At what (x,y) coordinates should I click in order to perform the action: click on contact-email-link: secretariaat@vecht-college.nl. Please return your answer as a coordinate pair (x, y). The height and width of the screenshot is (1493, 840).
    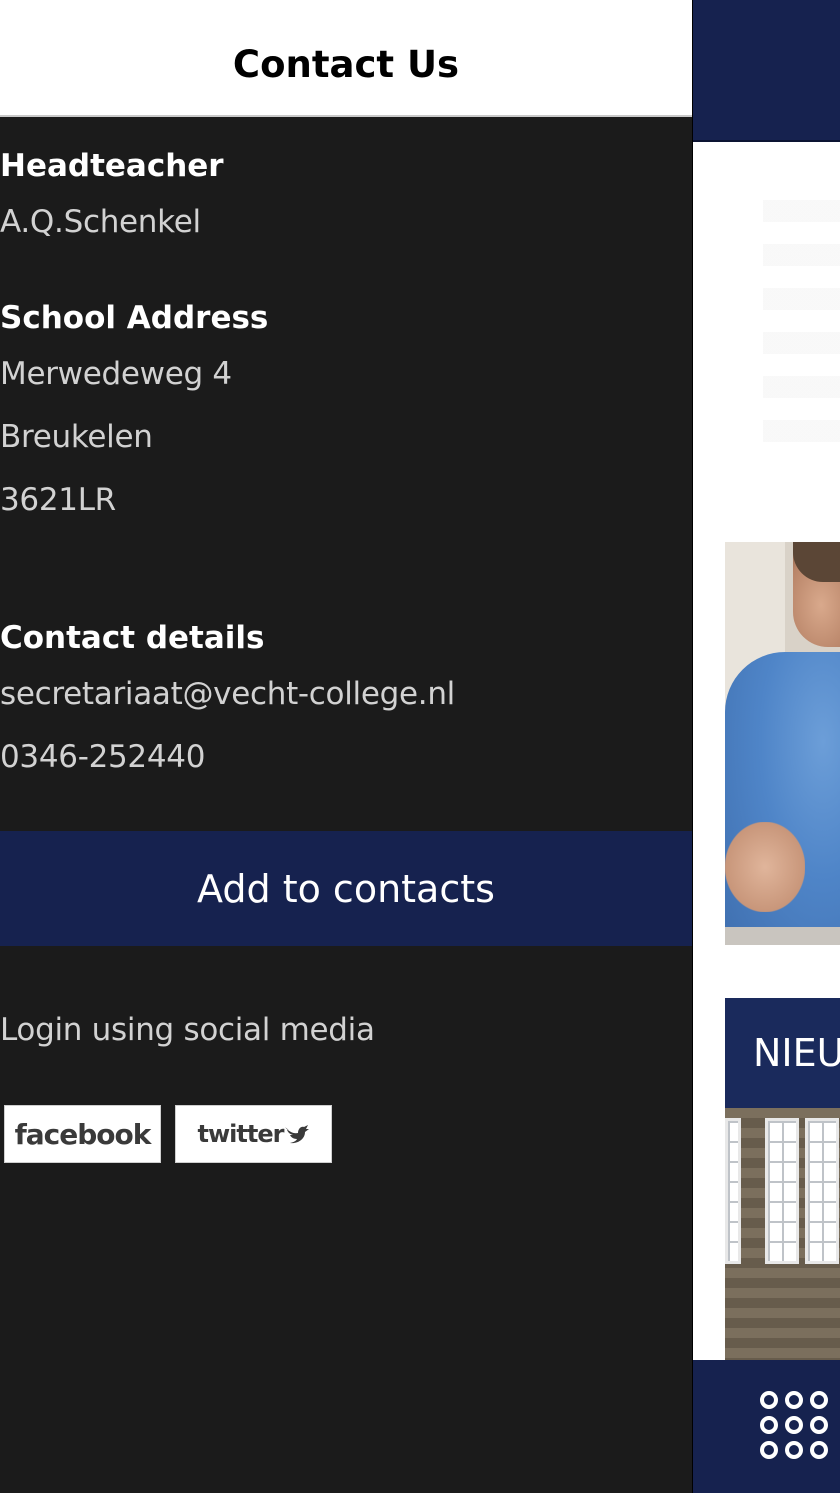
    Looking at the image, I should click on (227, 694).